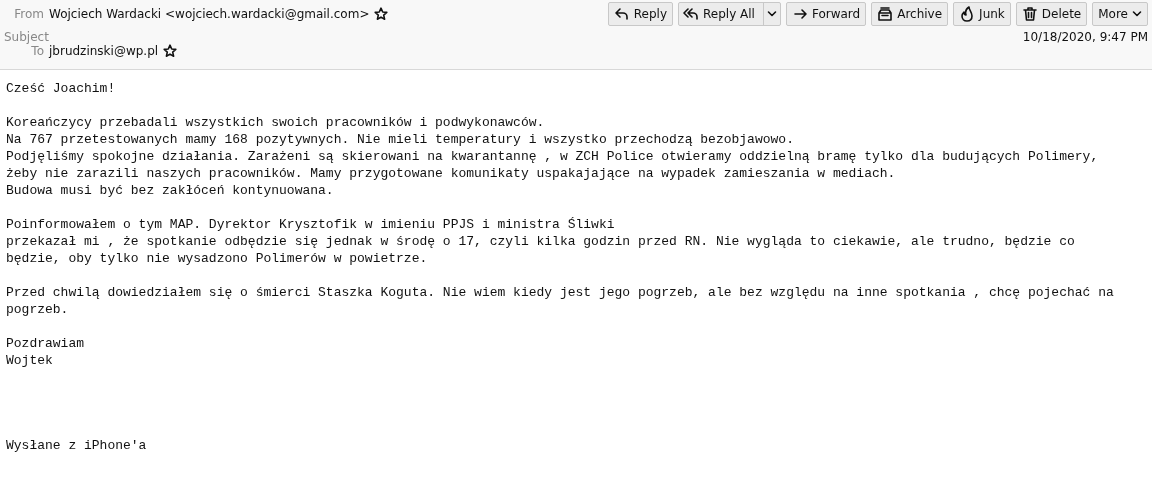 This screenshot has width=1152, height=487. What do you see at coordinates (729, 14) in the screenshot?
I see `reply-all-button: Reply All` at bounding box center [729, 14].